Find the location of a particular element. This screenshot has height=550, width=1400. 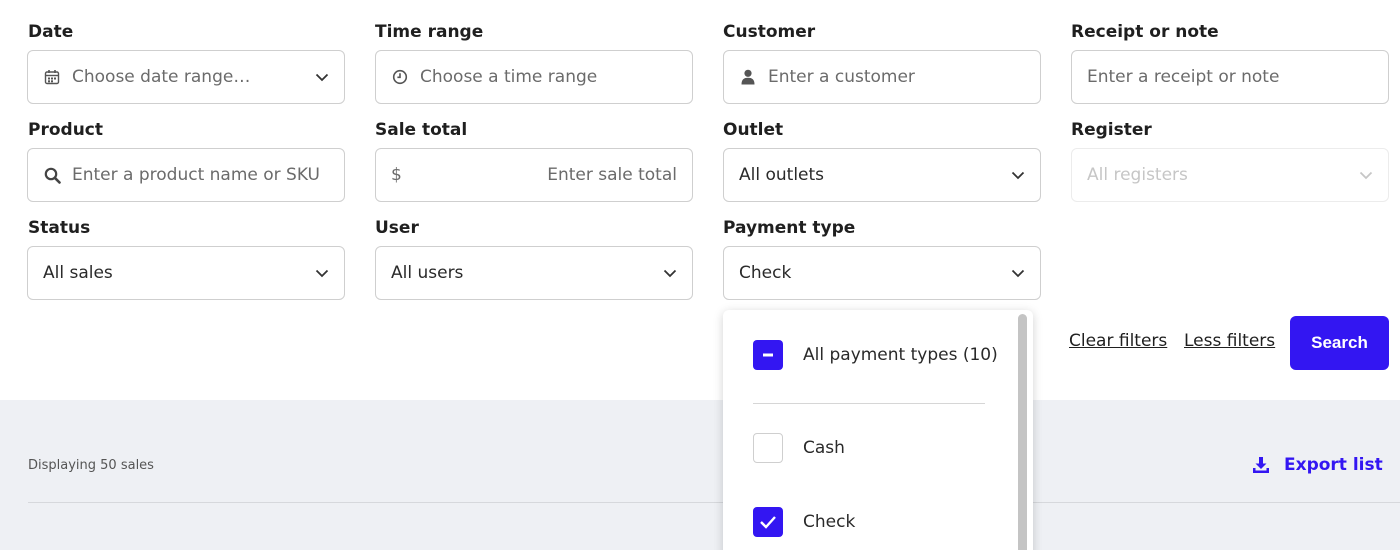

time-range-input: Choose a time range is located at coordinates (534, 77).